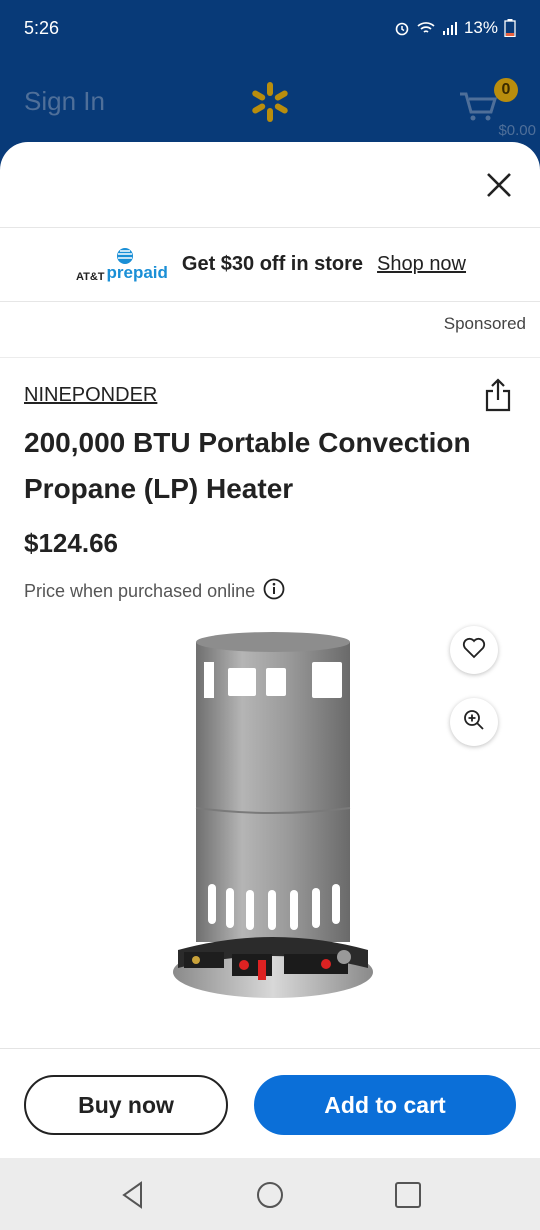 The height and width of the screenshot is (1230, 540). I want to click on ad-headline: Get $30 off in store, so click(272, 264).